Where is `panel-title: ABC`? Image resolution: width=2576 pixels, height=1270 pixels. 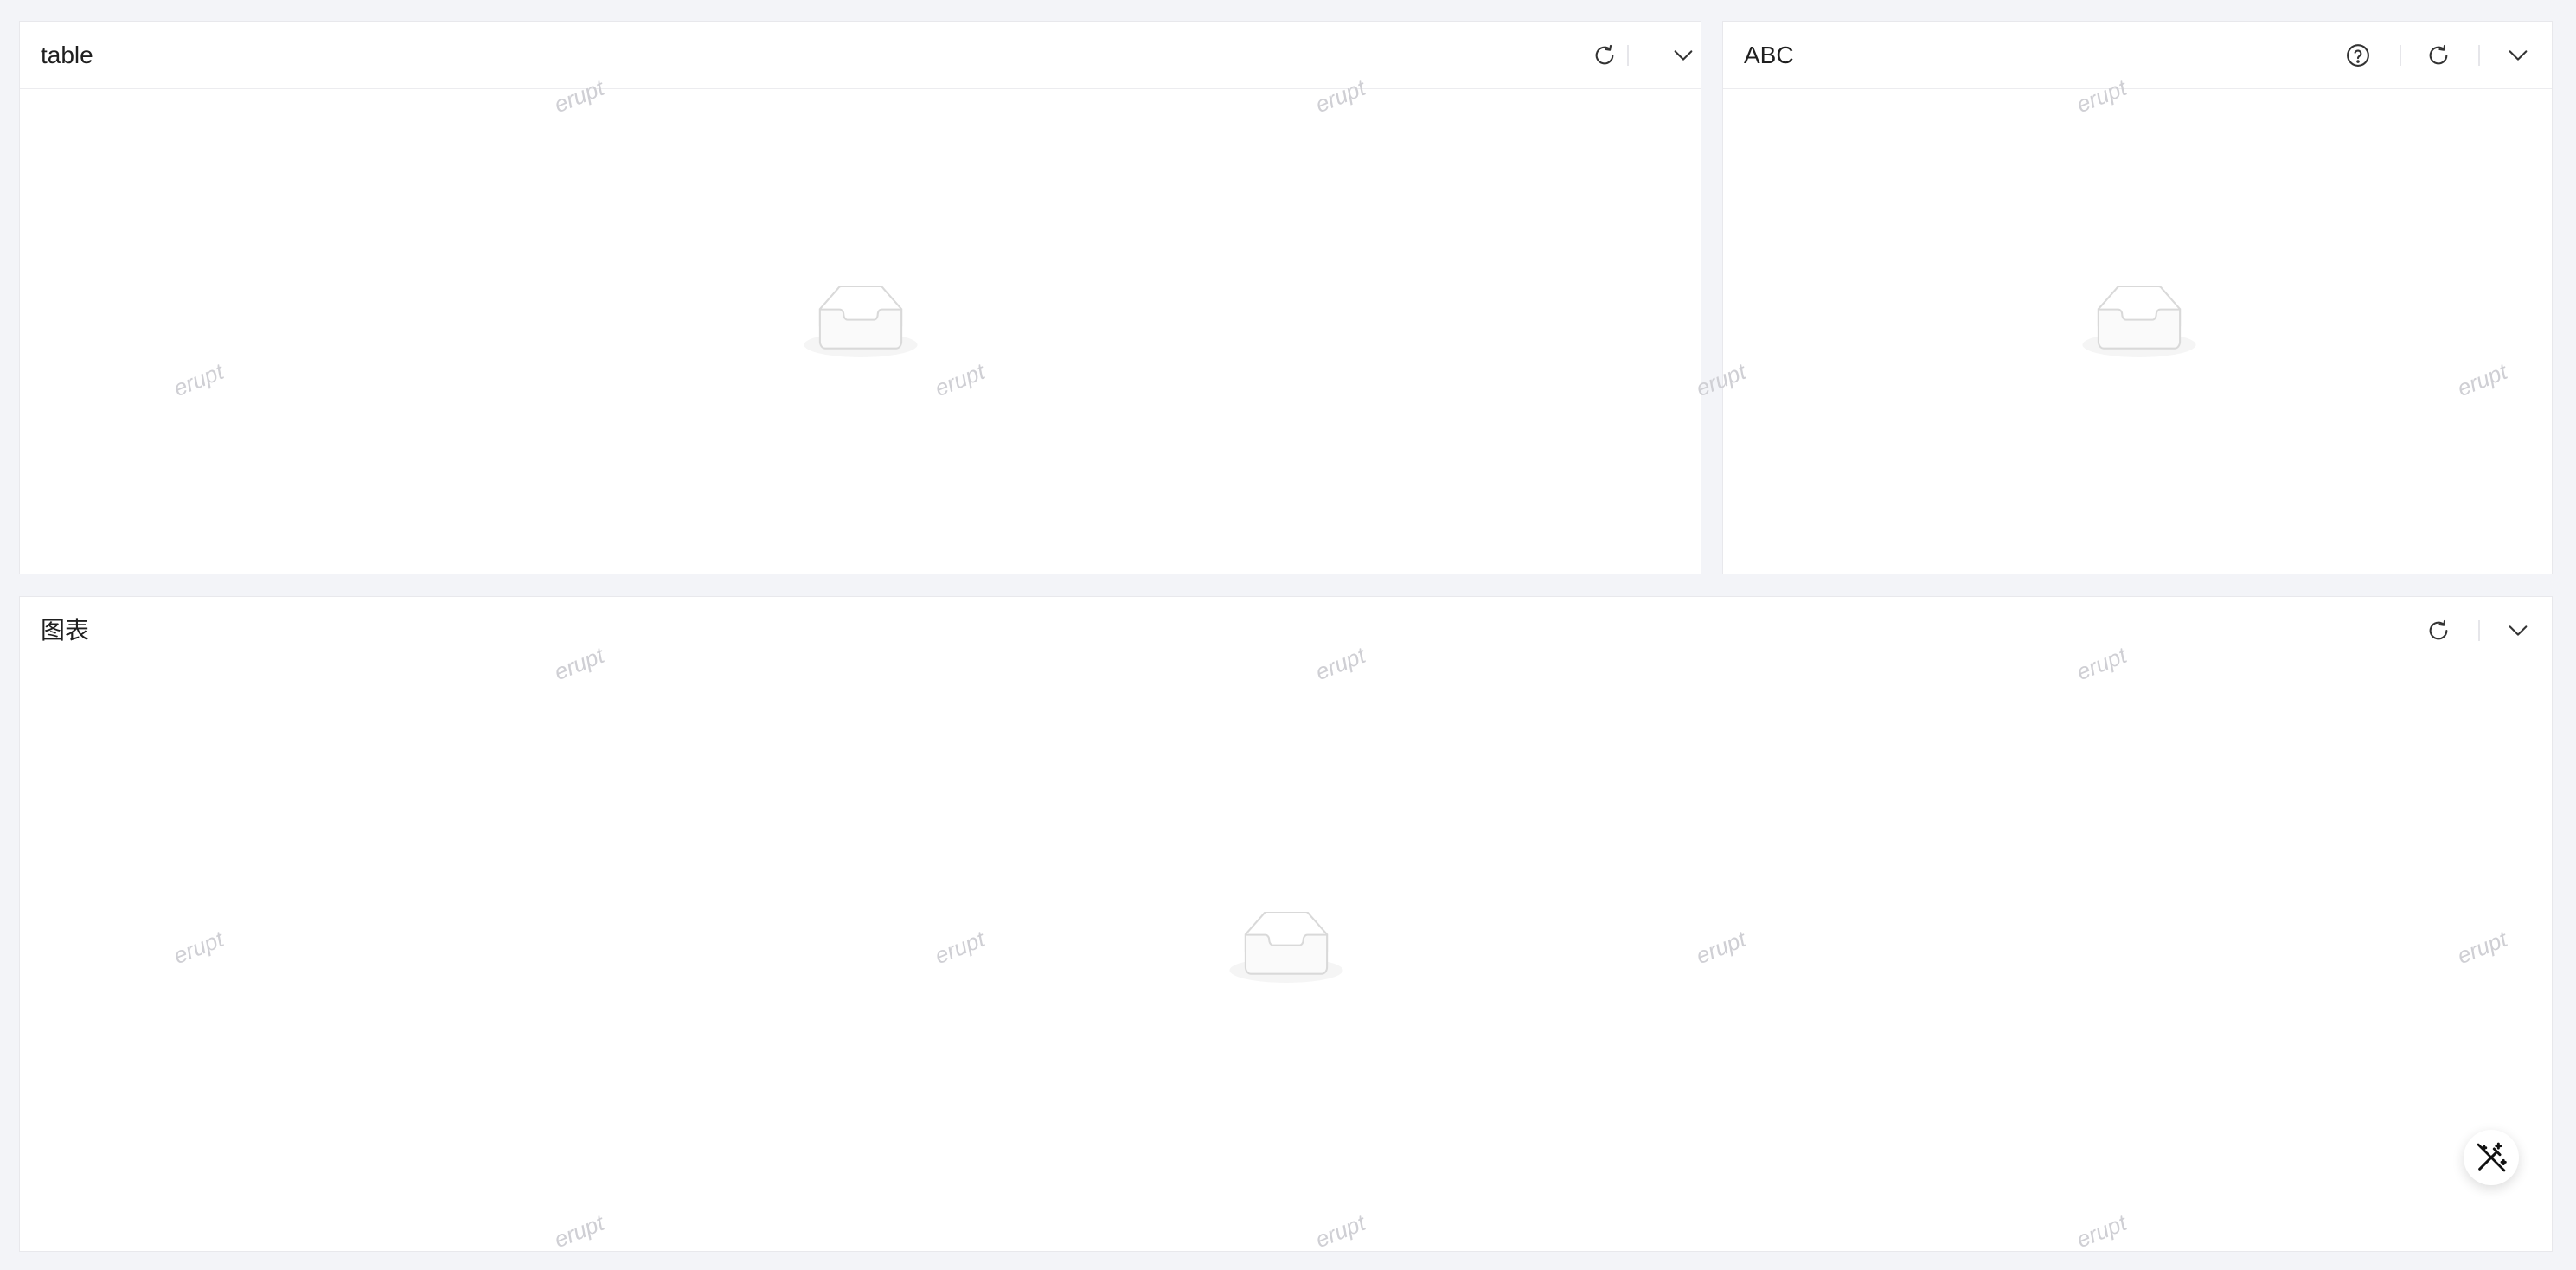 panel-title: ABC is located at coordinates (1769, 55).